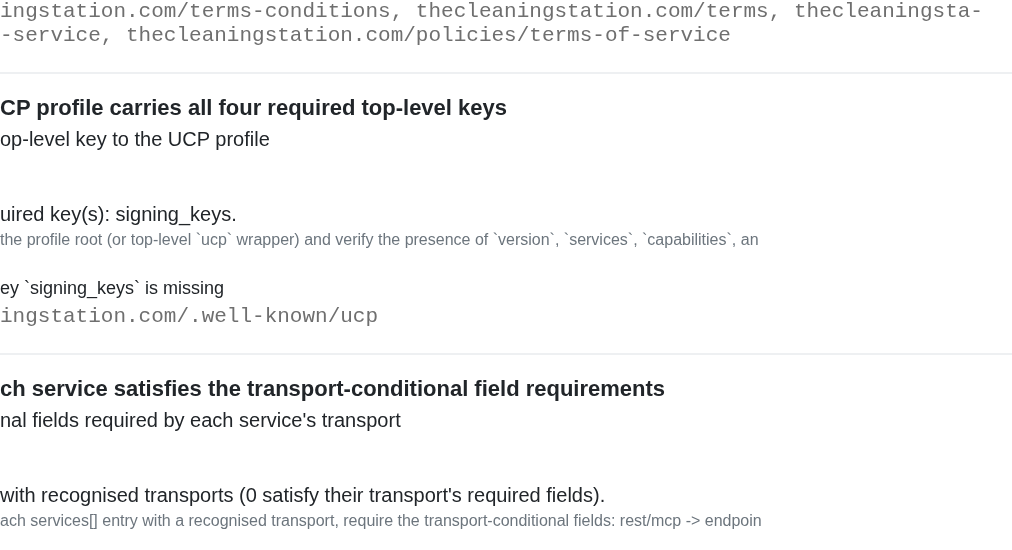  I want to click on check-finding: ey `signing_keys` is missing, so click(112, 288).